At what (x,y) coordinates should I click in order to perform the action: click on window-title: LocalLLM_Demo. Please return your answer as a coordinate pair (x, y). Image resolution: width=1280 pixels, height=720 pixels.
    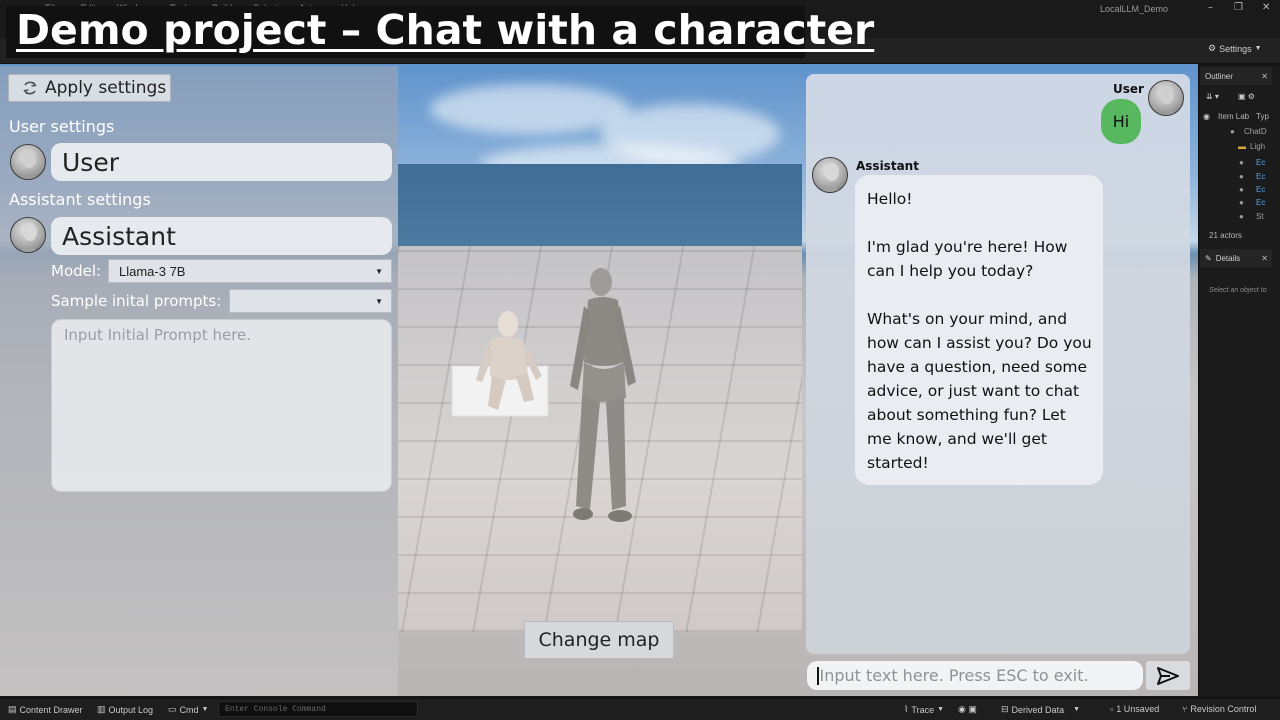
    Looking at the image, I should click on (1134, 9).